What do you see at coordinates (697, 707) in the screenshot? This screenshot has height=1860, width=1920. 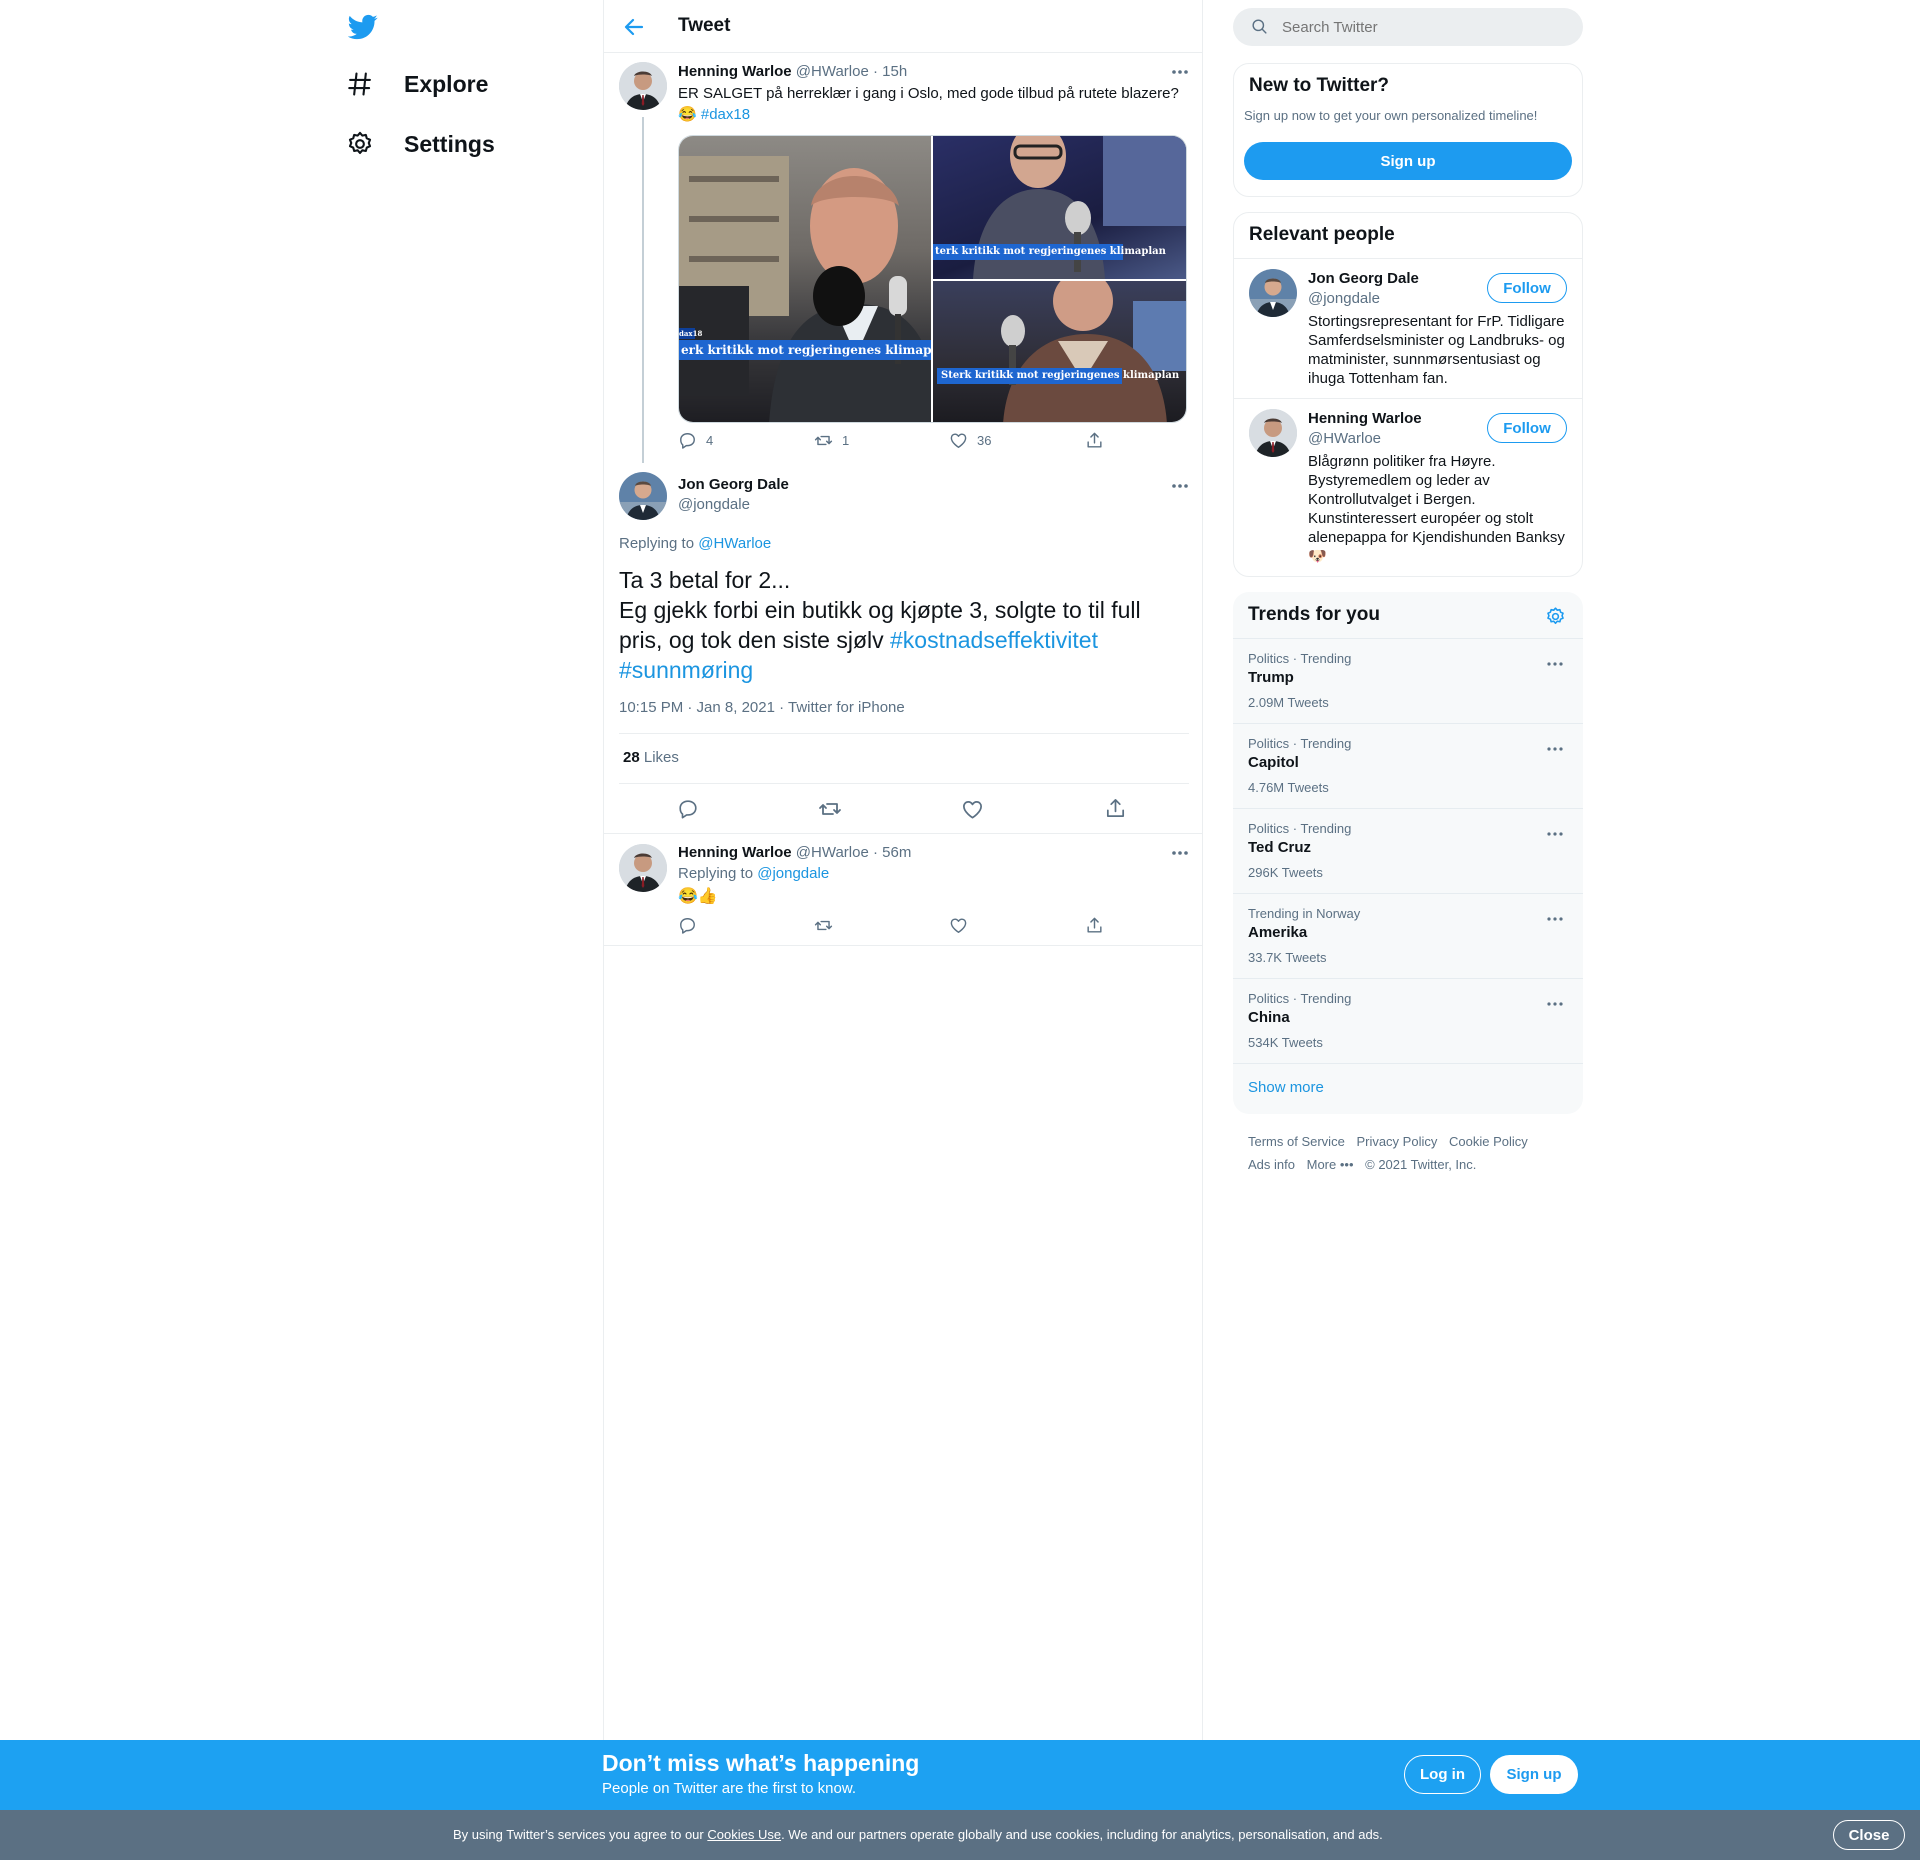 I see `tweet-timestamp: 10:15 PM · Jan 8, 2021` at bounding box center [697, 707].